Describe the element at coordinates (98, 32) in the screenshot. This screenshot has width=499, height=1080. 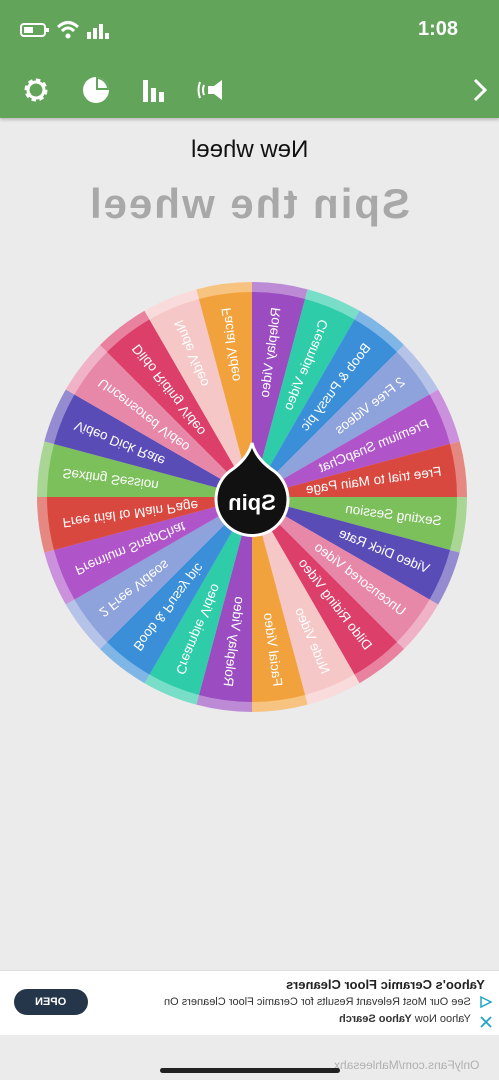
I see `signal-icon` at that location.